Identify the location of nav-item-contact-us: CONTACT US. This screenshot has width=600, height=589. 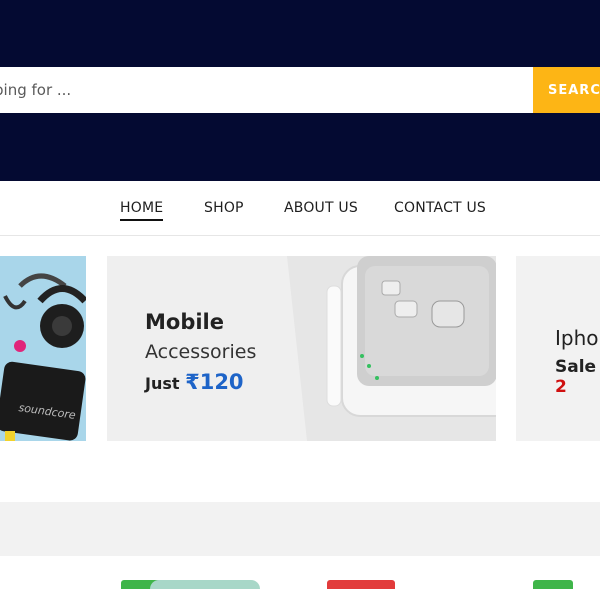
(440, 208).